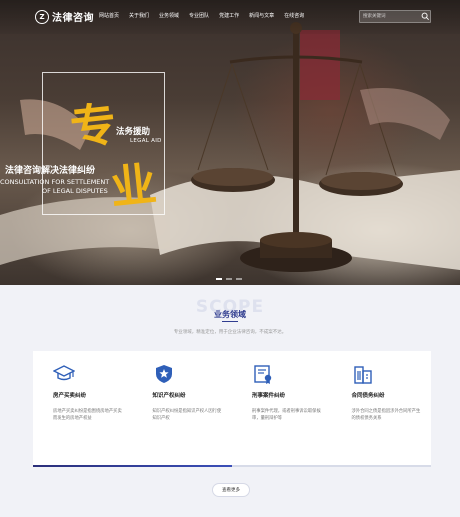  I want to click on nav-item-news: 新闻与文章, so click(261, 15).